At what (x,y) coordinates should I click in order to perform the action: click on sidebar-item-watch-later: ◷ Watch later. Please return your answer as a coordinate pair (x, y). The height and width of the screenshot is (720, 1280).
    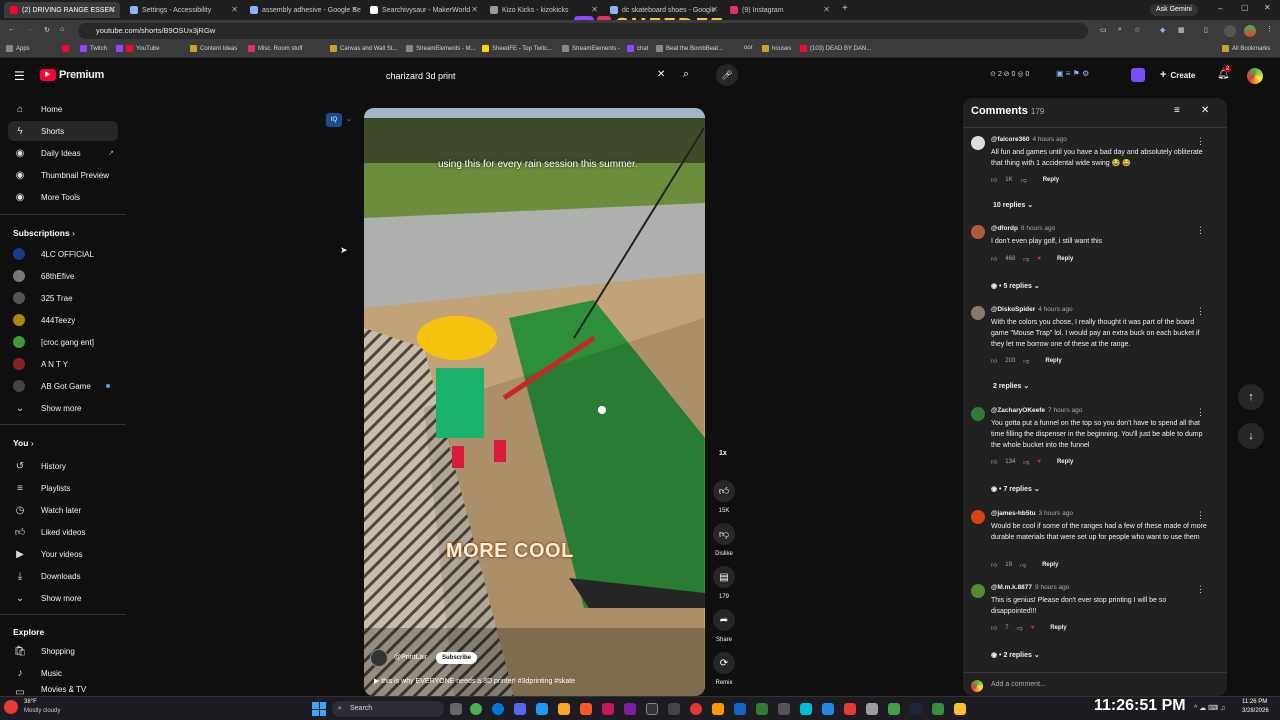
    Looking at the image, I should click on (63, 510).